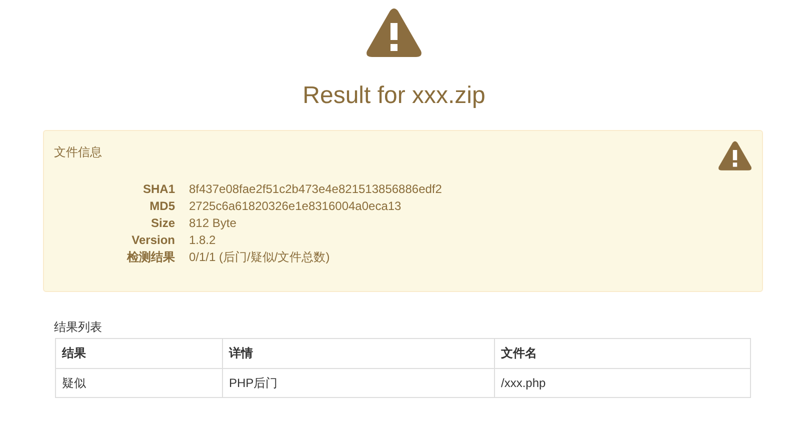 This screenshot has height=421, width=788. Describe the element at coordinates (213, 223) in the screenshot. I see `field-value: 812 Byte` at that location.